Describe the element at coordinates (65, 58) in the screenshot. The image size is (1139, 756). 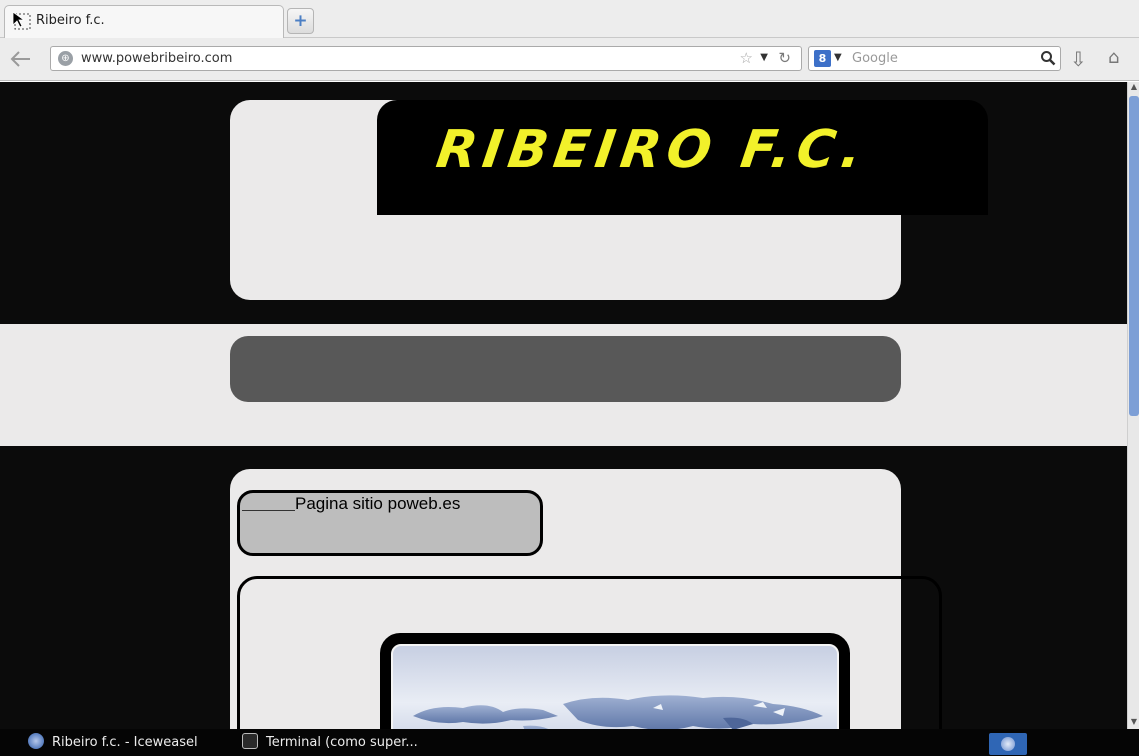
I see `globe-icon: ⊕` at that location.